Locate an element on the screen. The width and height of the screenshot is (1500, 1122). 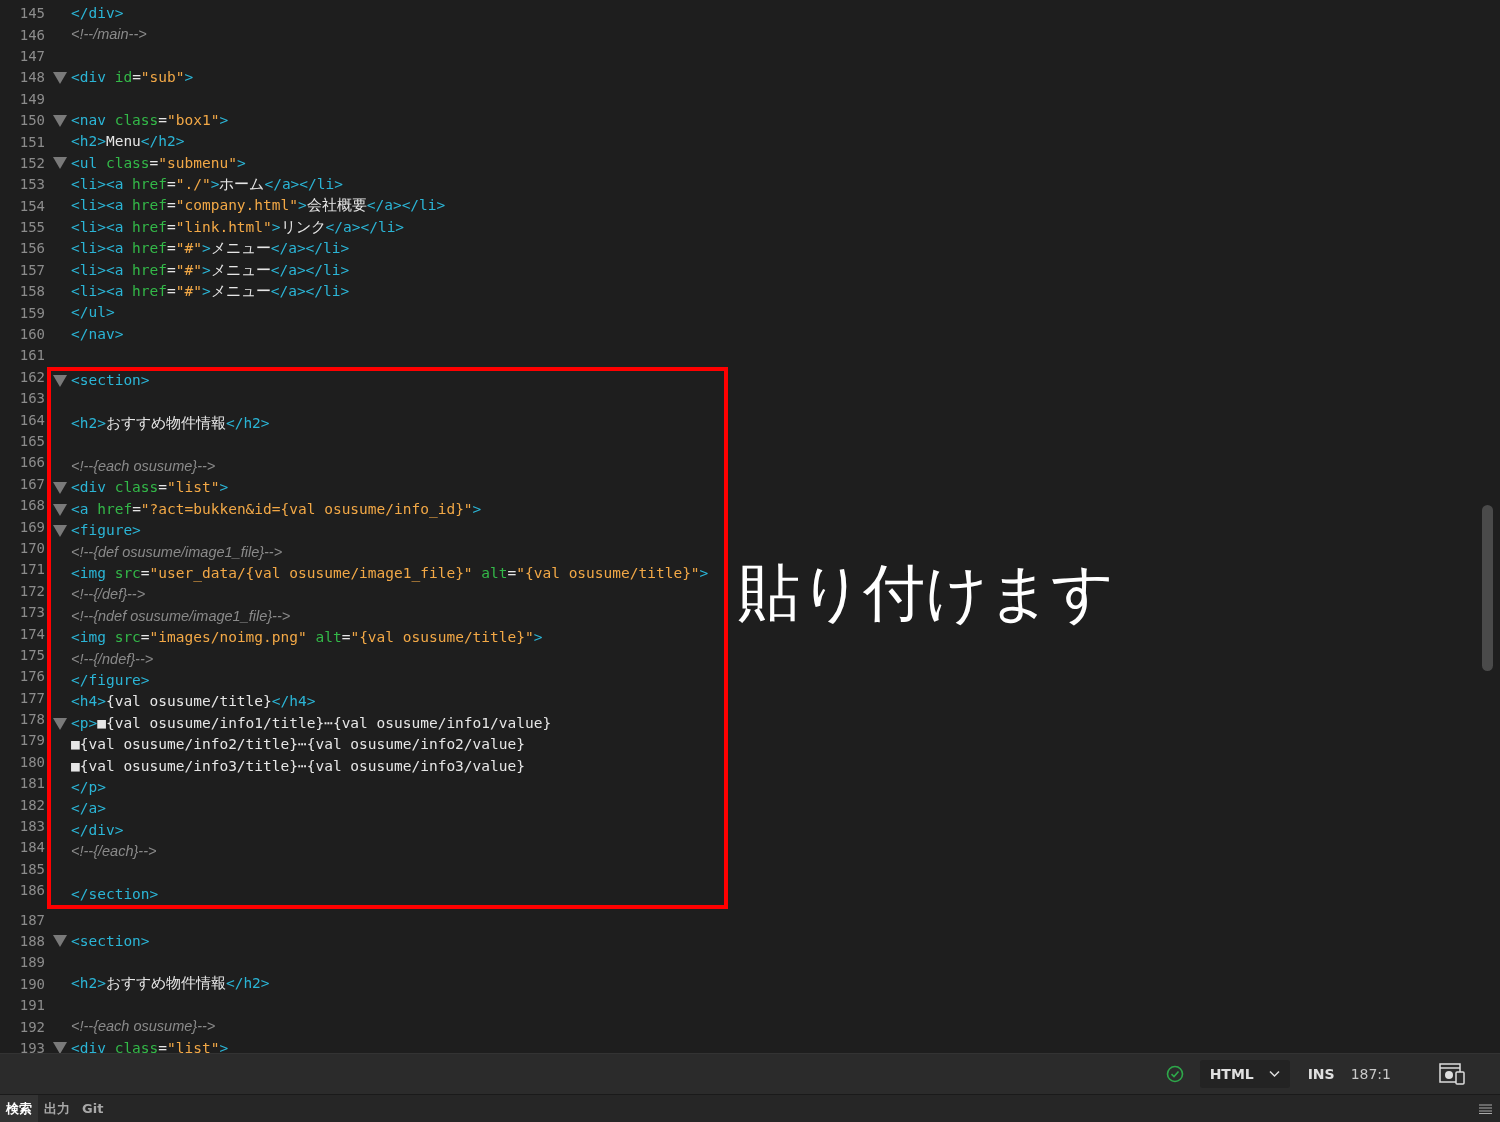
line-number: 176 is located at coordinates (32, 677).